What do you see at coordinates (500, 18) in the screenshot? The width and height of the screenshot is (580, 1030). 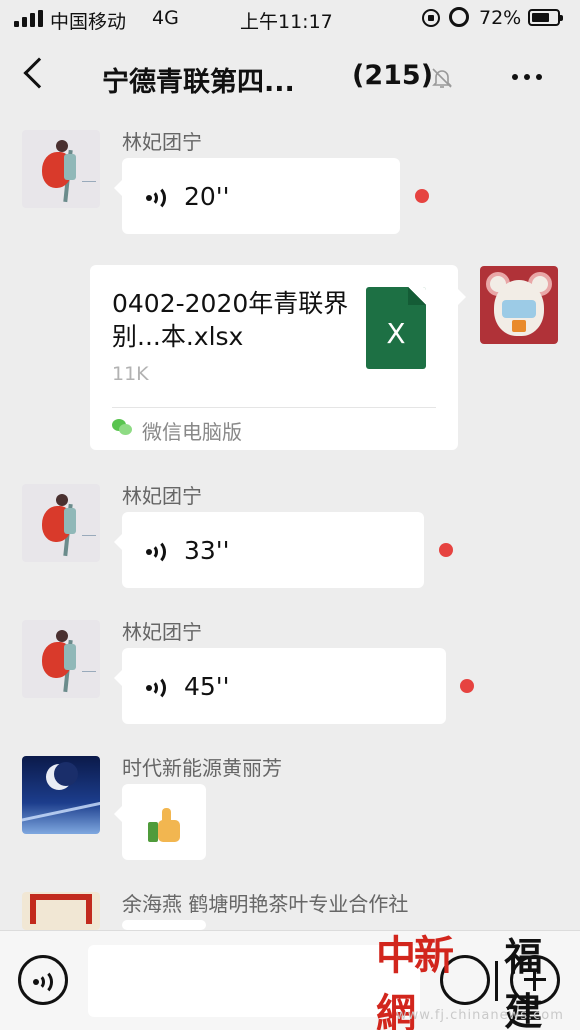 I see `battery-percent: 72%` at bounding box center [500, 18].